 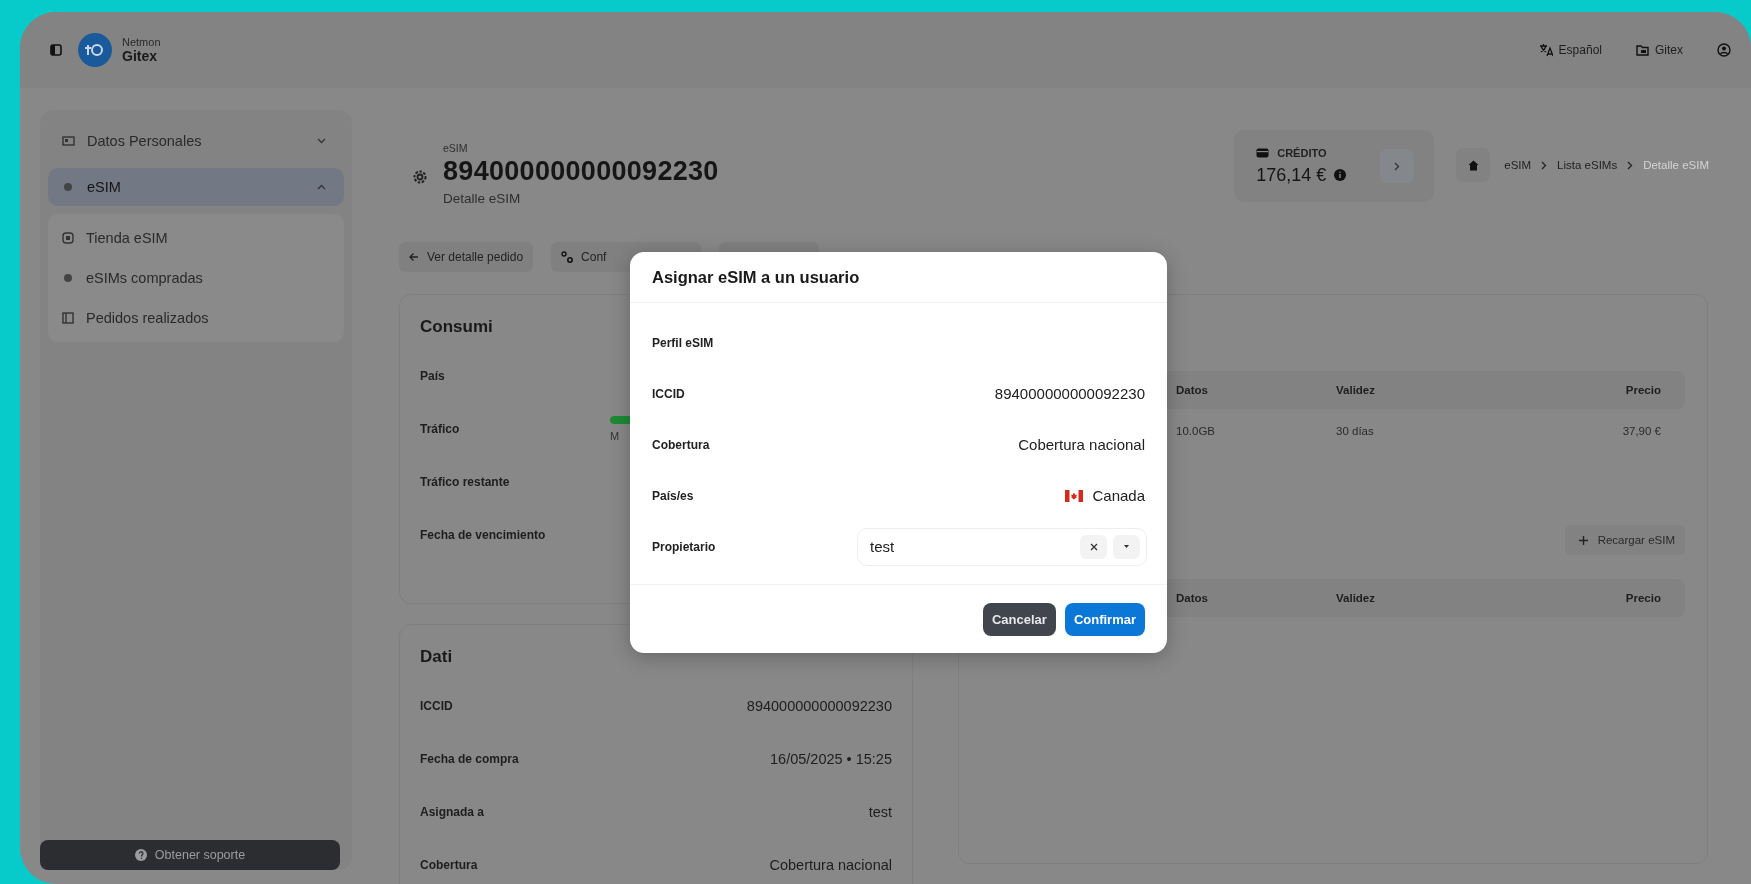 I want to click on clear-button, so click(x=1093, y=546).